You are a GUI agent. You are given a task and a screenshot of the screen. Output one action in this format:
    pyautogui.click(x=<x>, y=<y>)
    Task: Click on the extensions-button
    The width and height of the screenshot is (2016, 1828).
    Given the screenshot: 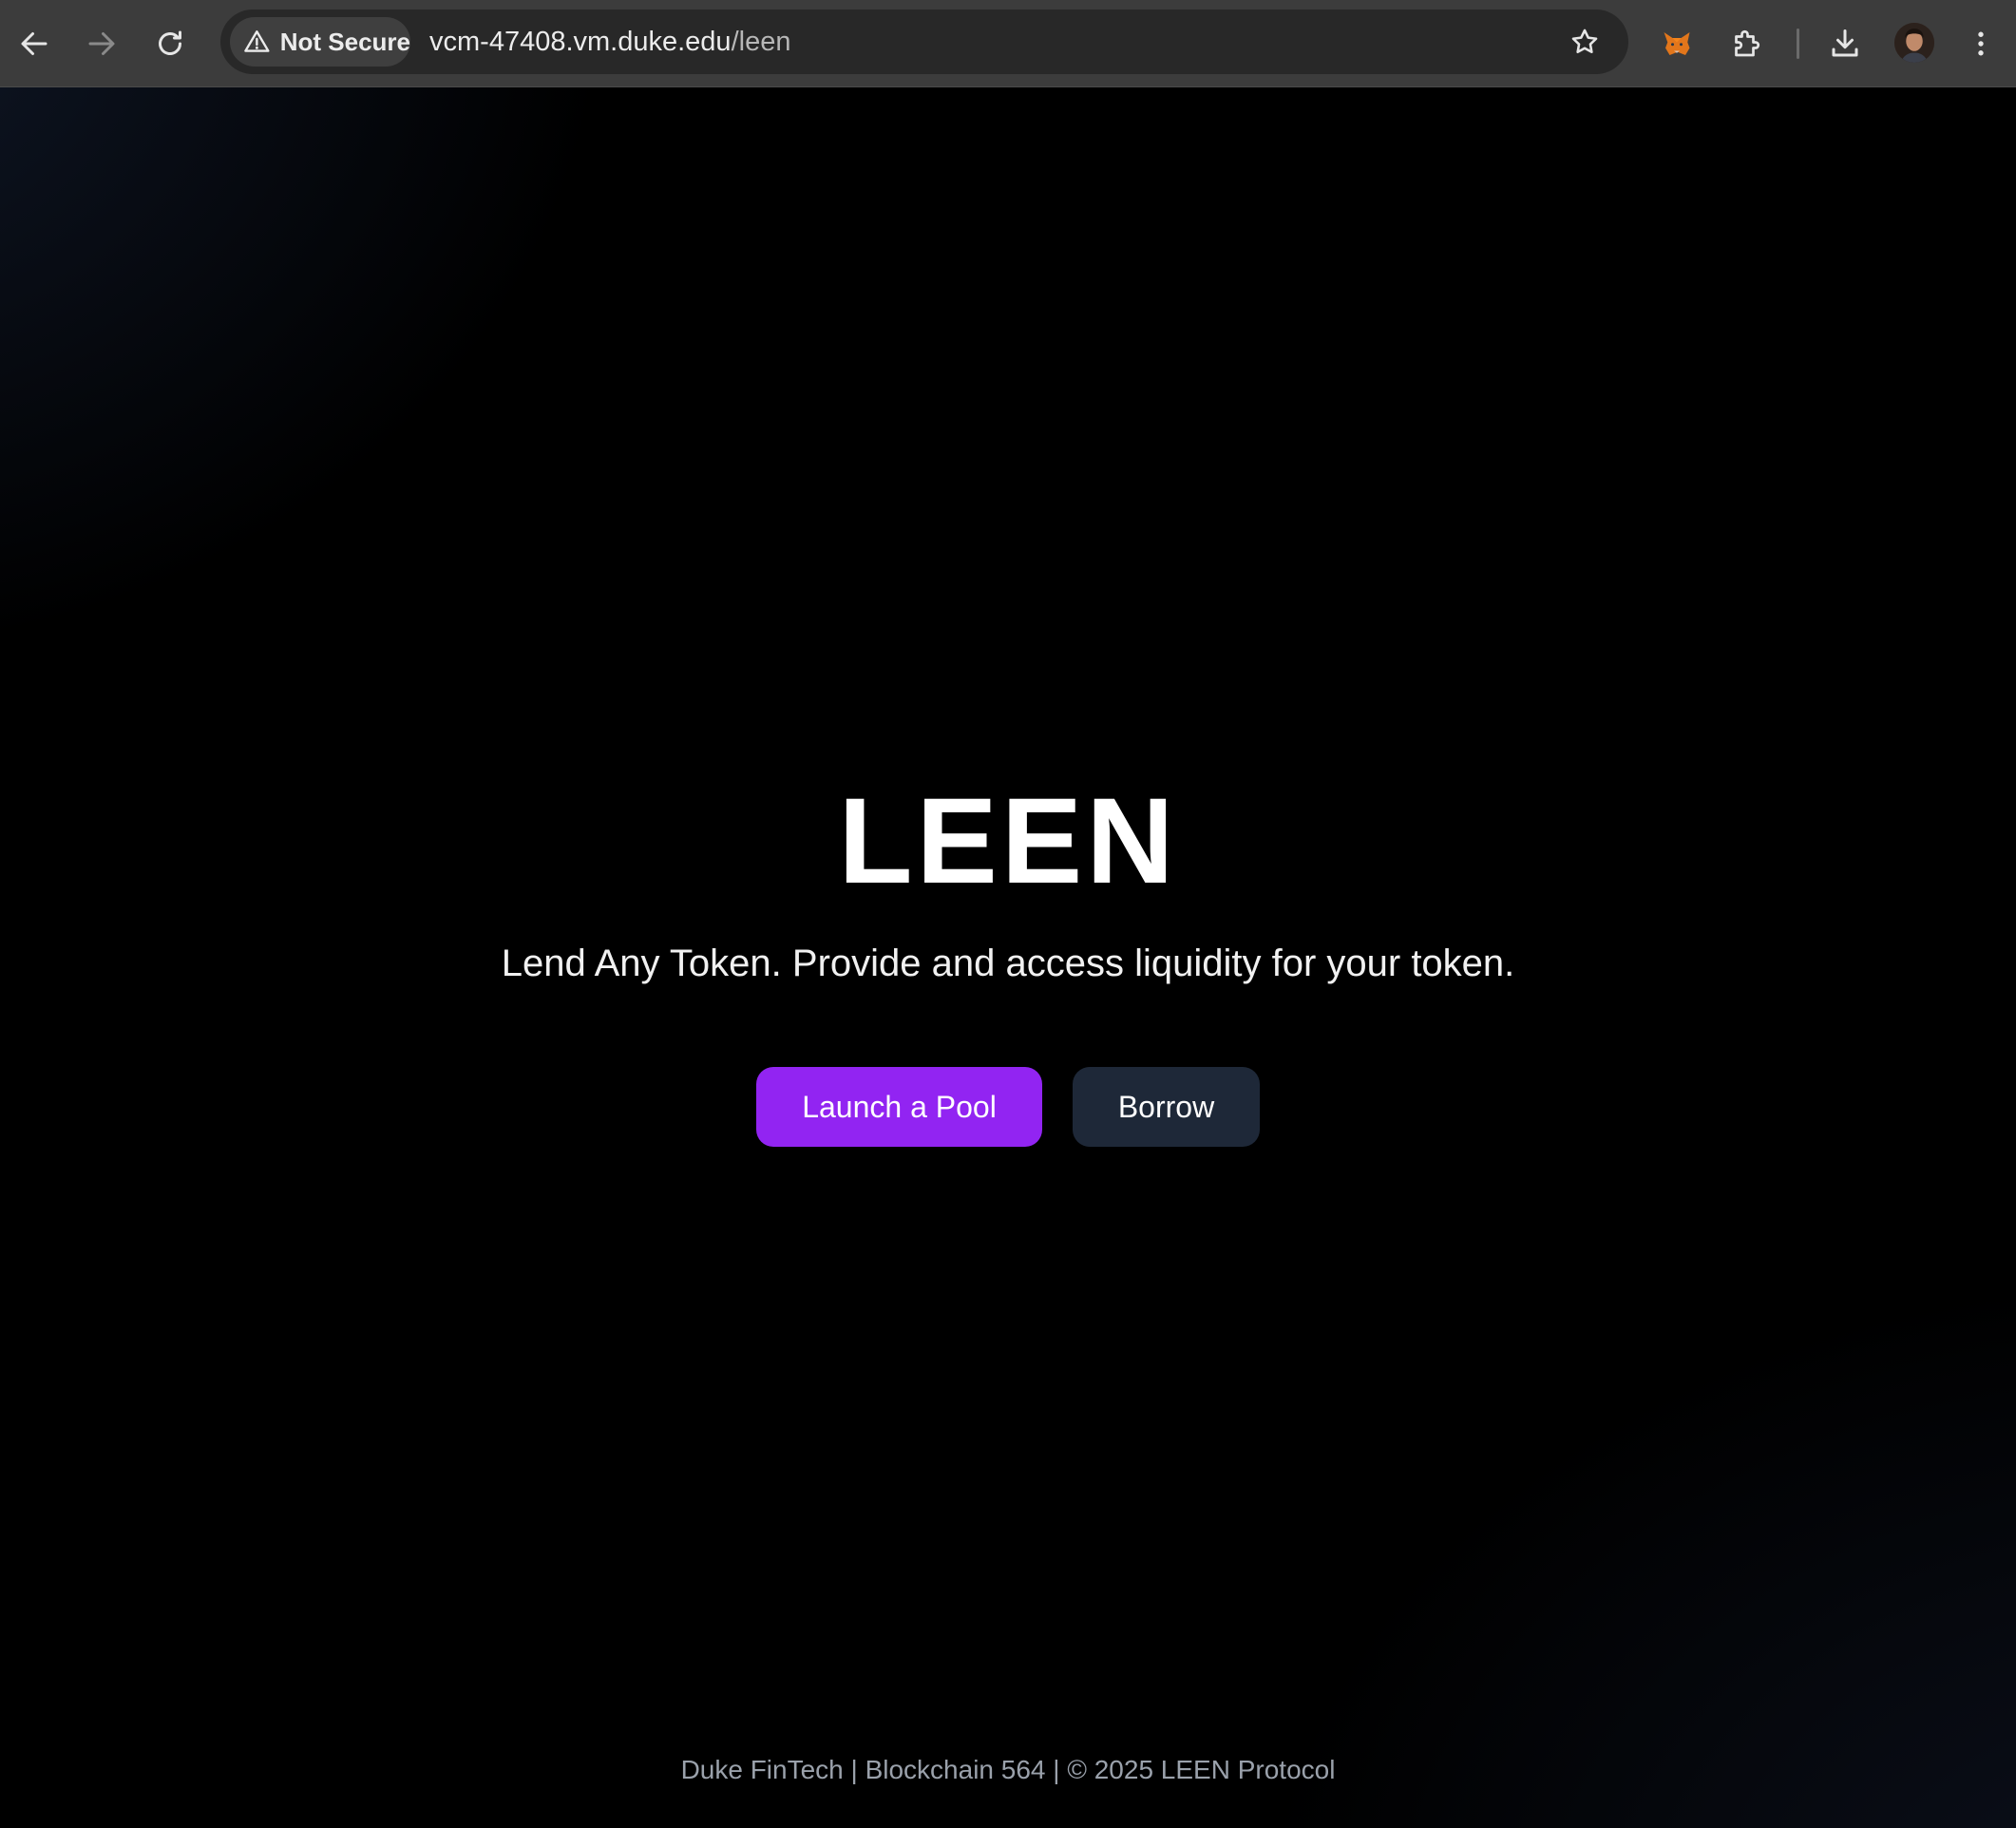 What is the action you would take?
    pyautogui.click(x=1746, y=44)
    